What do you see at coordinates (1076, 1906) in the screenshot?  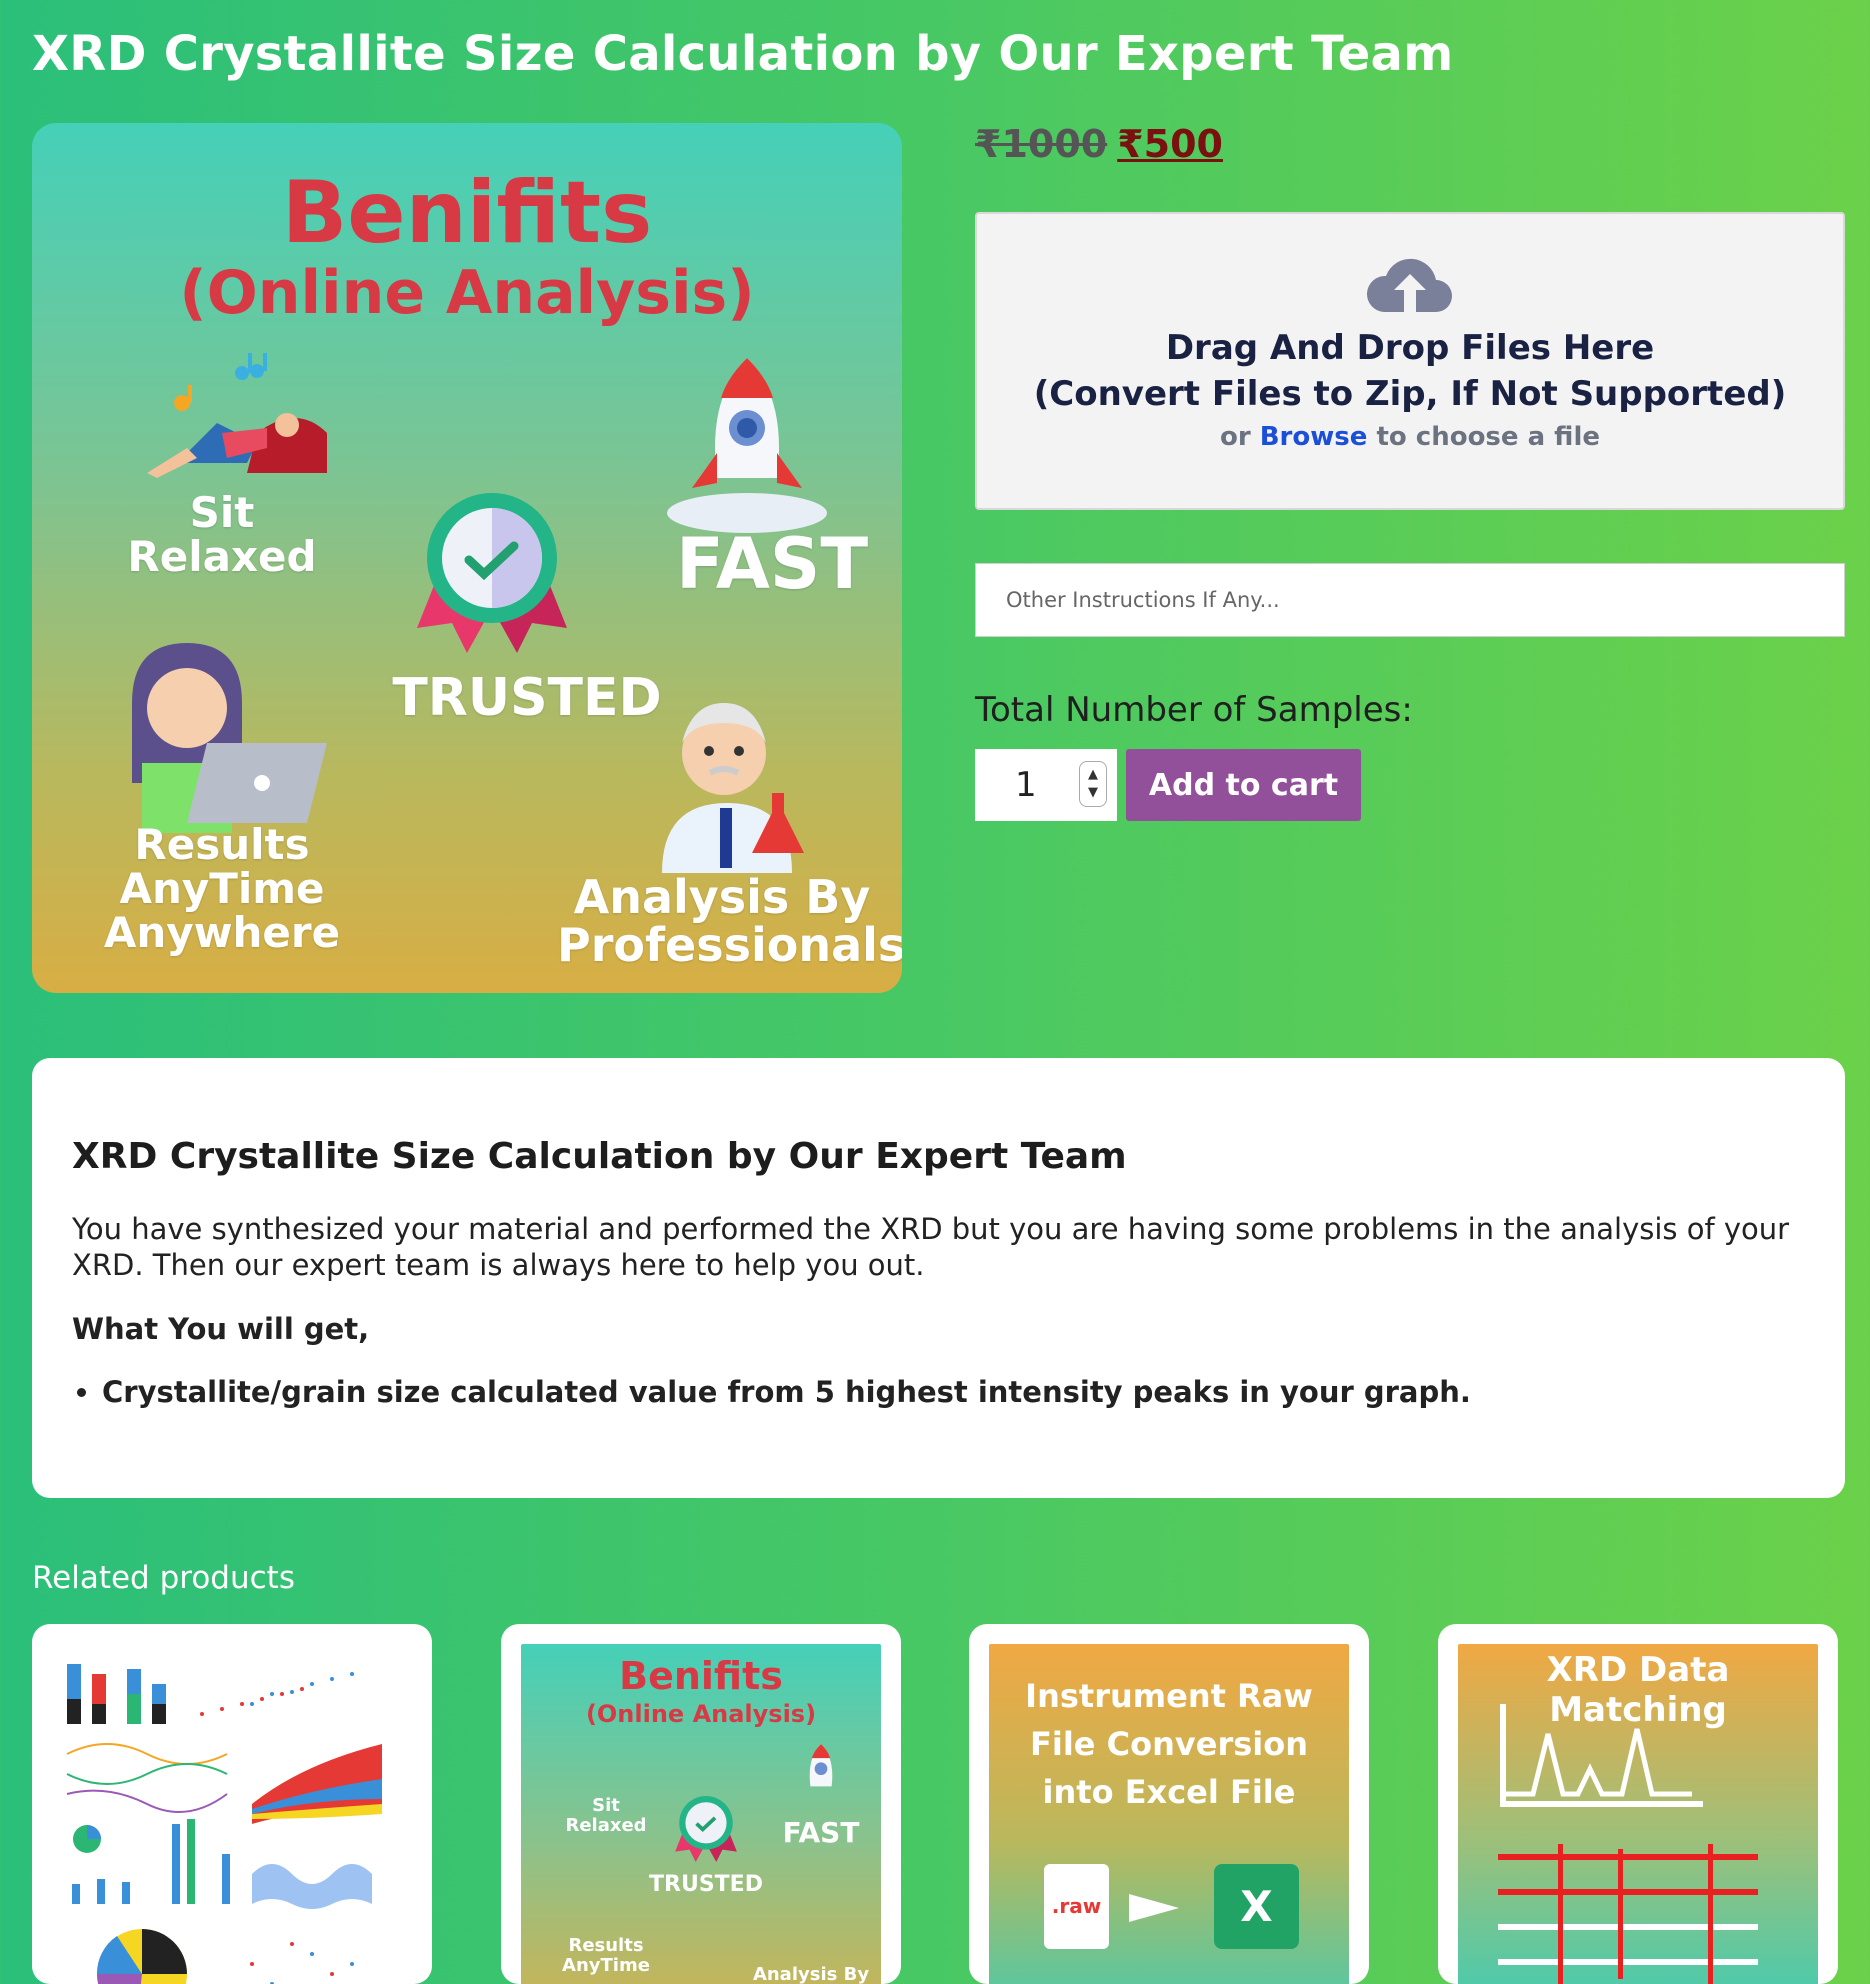 I see `raw-file-icon: .raw` at bounding box center [1076, 1906].